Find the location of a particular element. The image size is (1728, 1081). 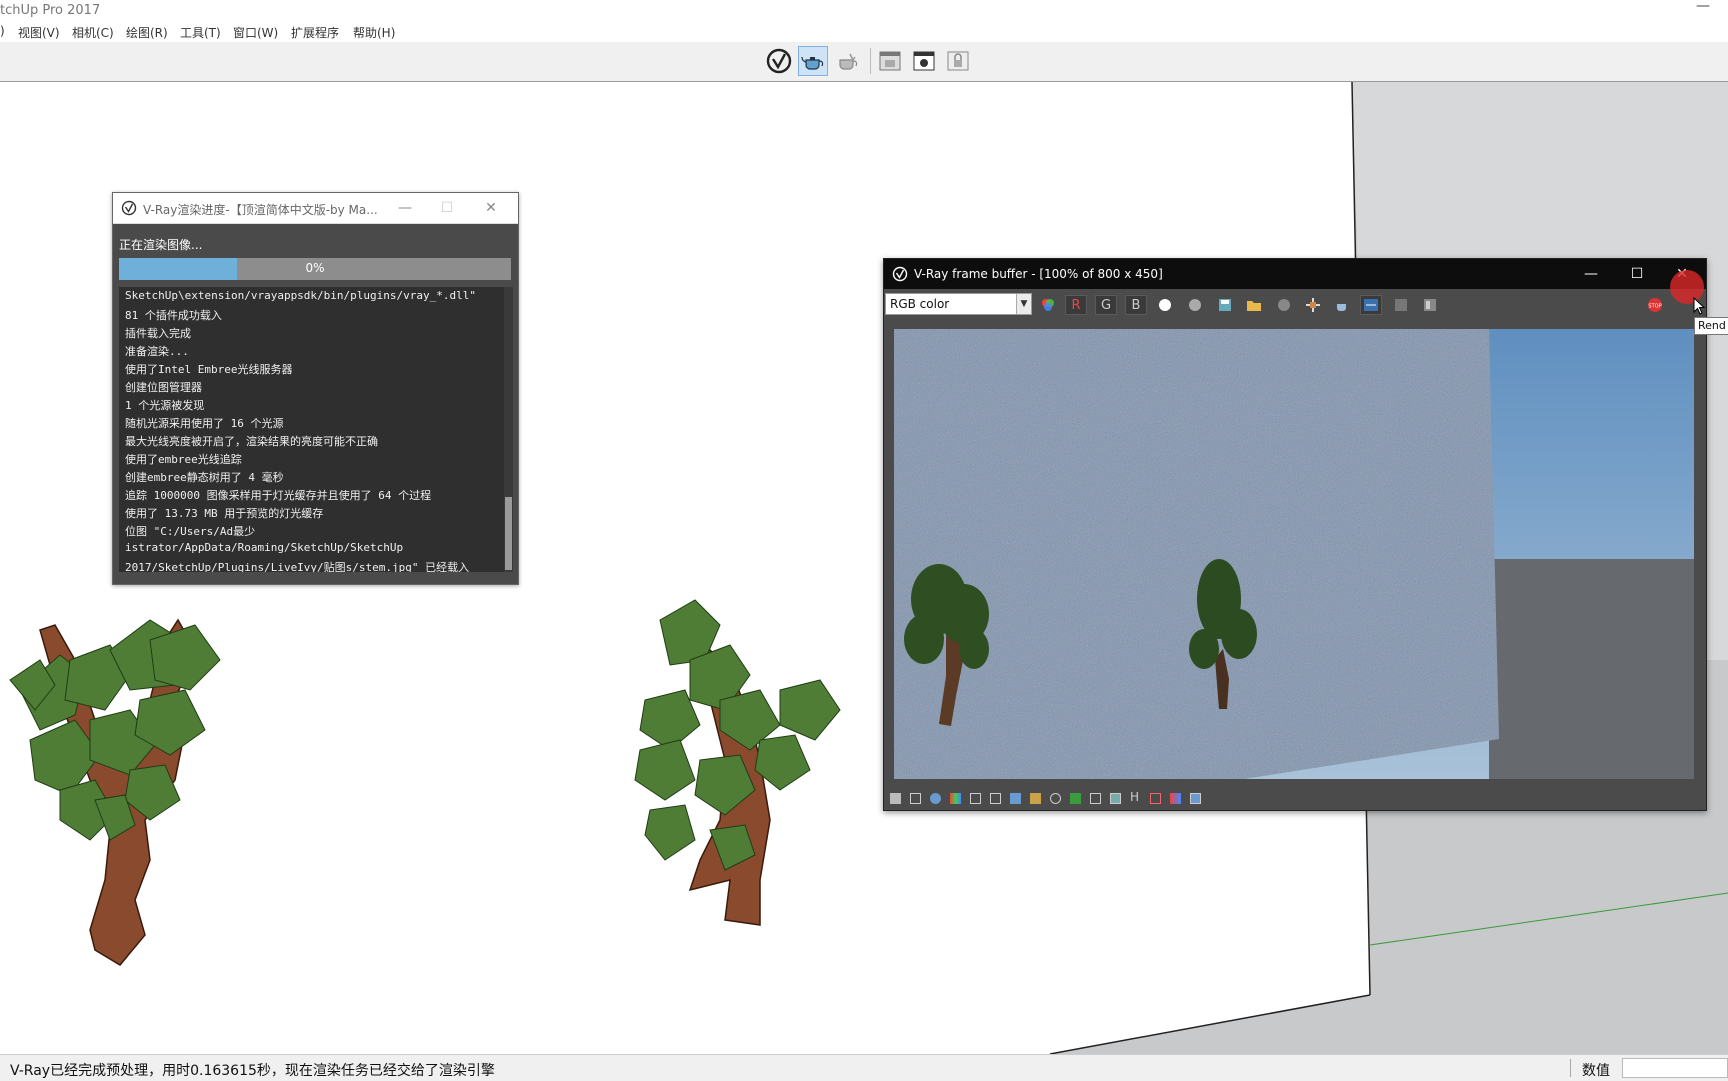

info-icon is located at coordinates (935, 798).